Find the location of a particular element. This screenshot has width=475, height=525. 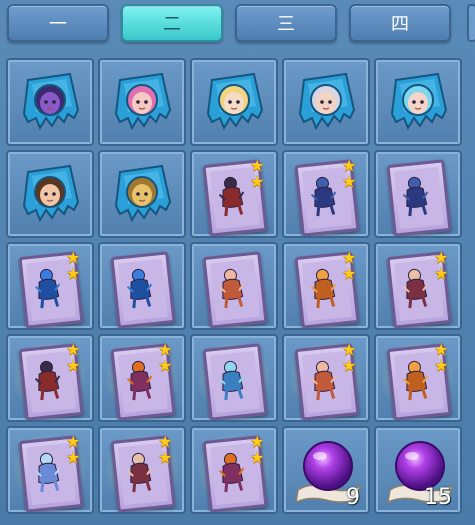

item-count: 15 is located at coordinates (438, 497).